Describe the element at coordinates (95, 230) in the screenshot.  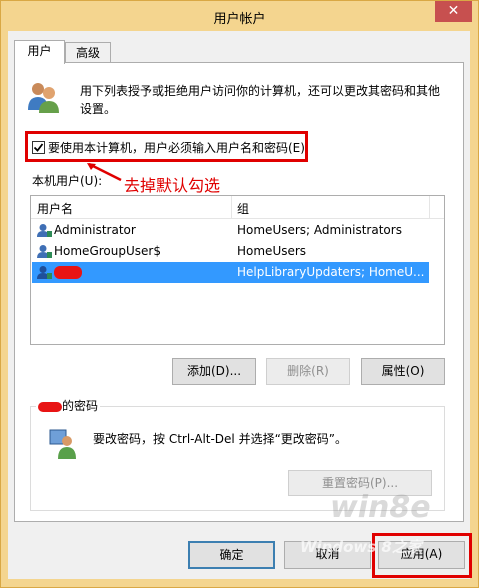
I see `row-username: Administrator` at that location.